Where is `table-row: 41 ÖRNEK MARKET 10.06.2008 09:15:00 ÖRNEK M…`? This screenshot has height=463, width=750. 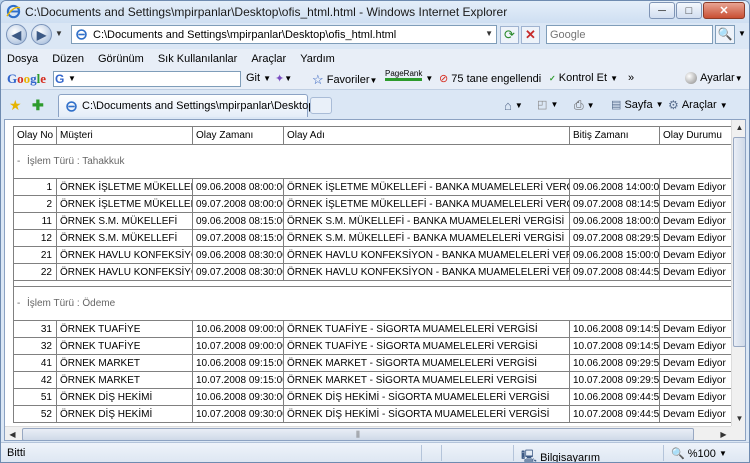 table-row: 41 ÖRNEK MARKET 10.06.2008 09:15:00 ÖRNEK M… is located at coordinates (372, 363).